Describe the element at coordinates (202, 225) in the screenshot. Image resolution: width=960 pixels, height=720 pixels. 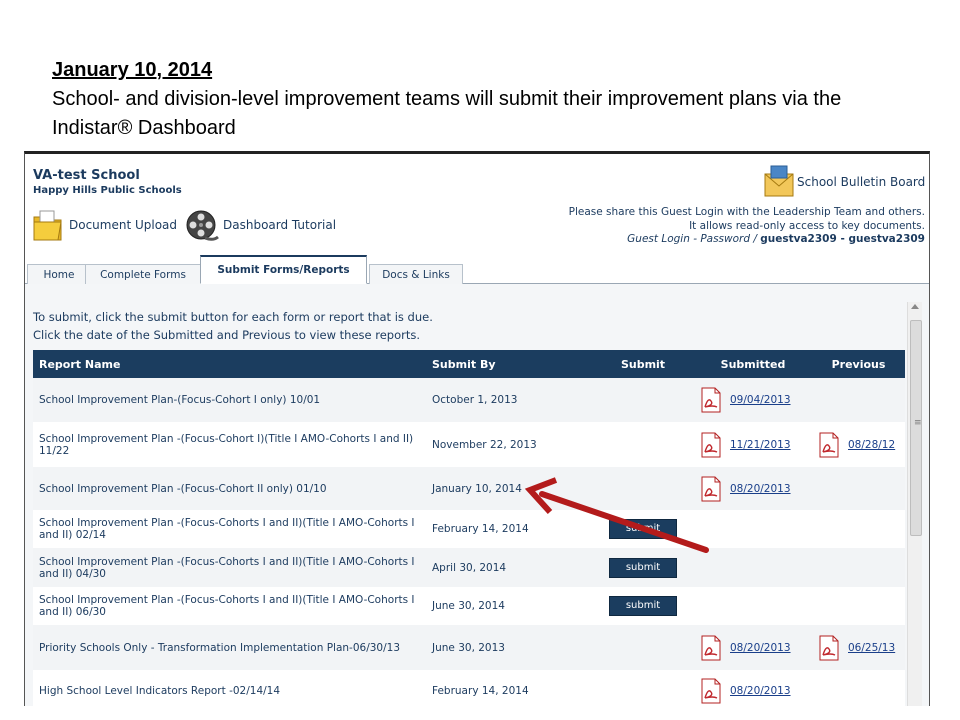
I see `film-reel-icon` at that location.